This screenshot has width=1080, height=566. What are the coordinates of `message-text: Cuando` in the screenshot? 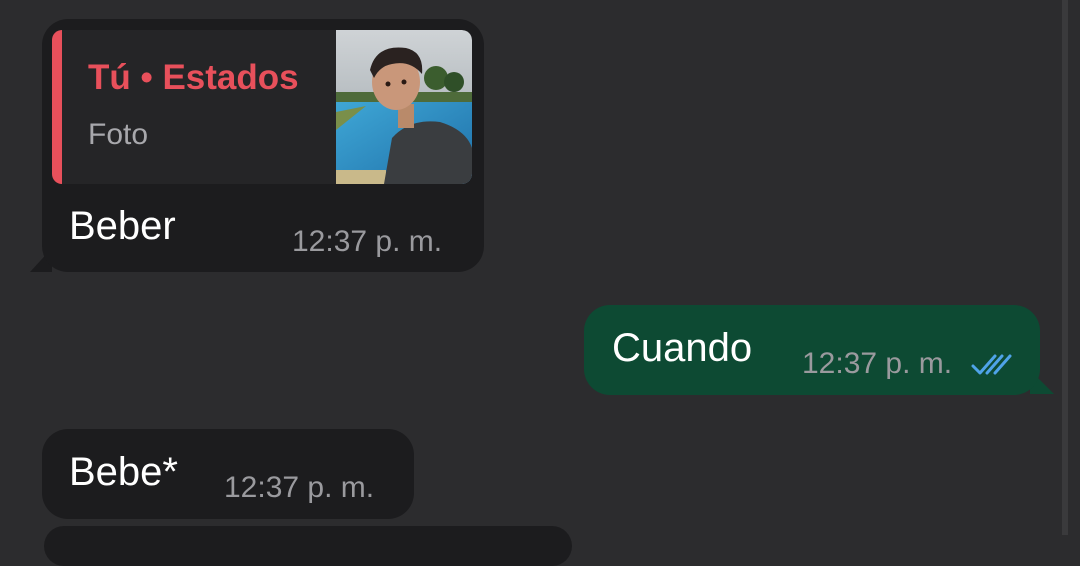 It's located at (682, 348).